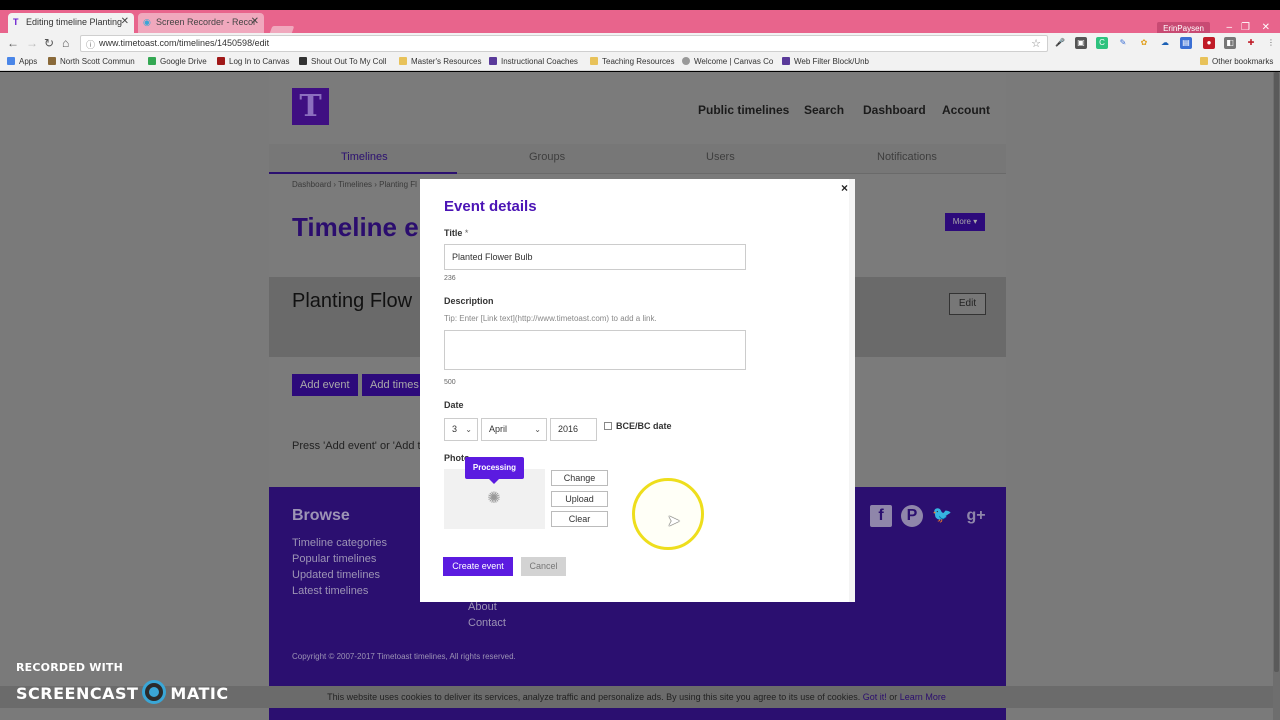  I want to click on forward-icon: →, so click(32, 43).